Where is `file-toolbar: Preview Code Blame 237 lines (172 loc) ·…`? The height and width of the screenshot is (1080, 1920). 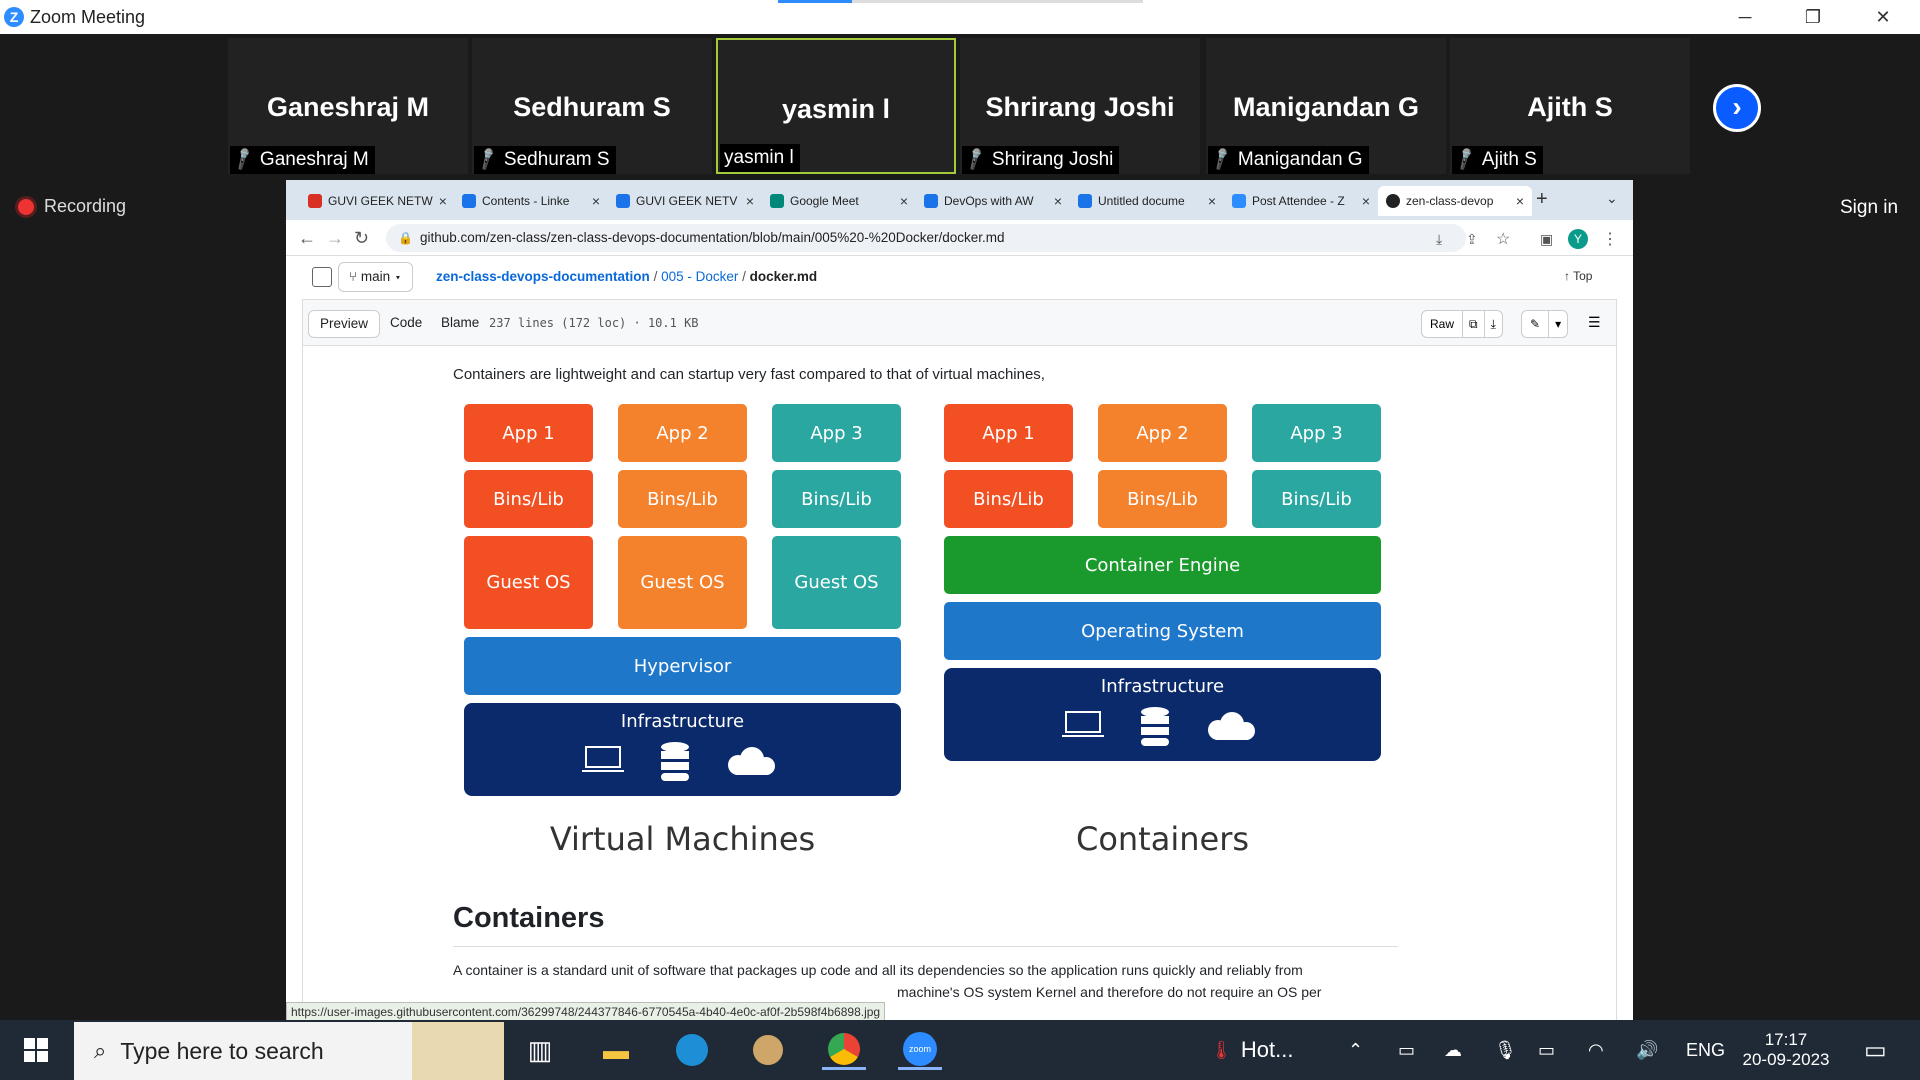 file-toolbar: Preview Code Blame 237 lines (172 loc) ·… is located at coordinates (959, 323).